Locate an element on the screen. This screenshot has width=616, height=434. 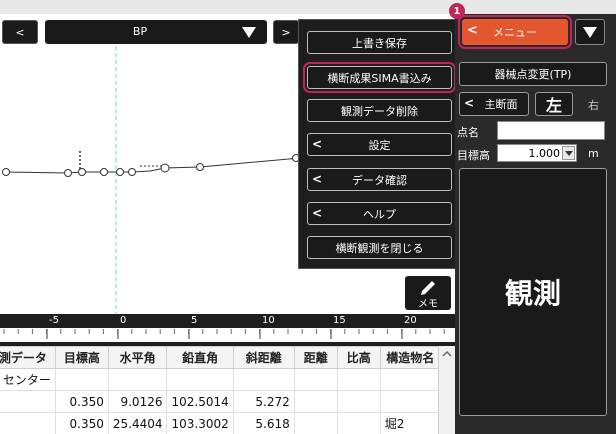
table-cell: 5.618 is located at coordinates (263, 423).